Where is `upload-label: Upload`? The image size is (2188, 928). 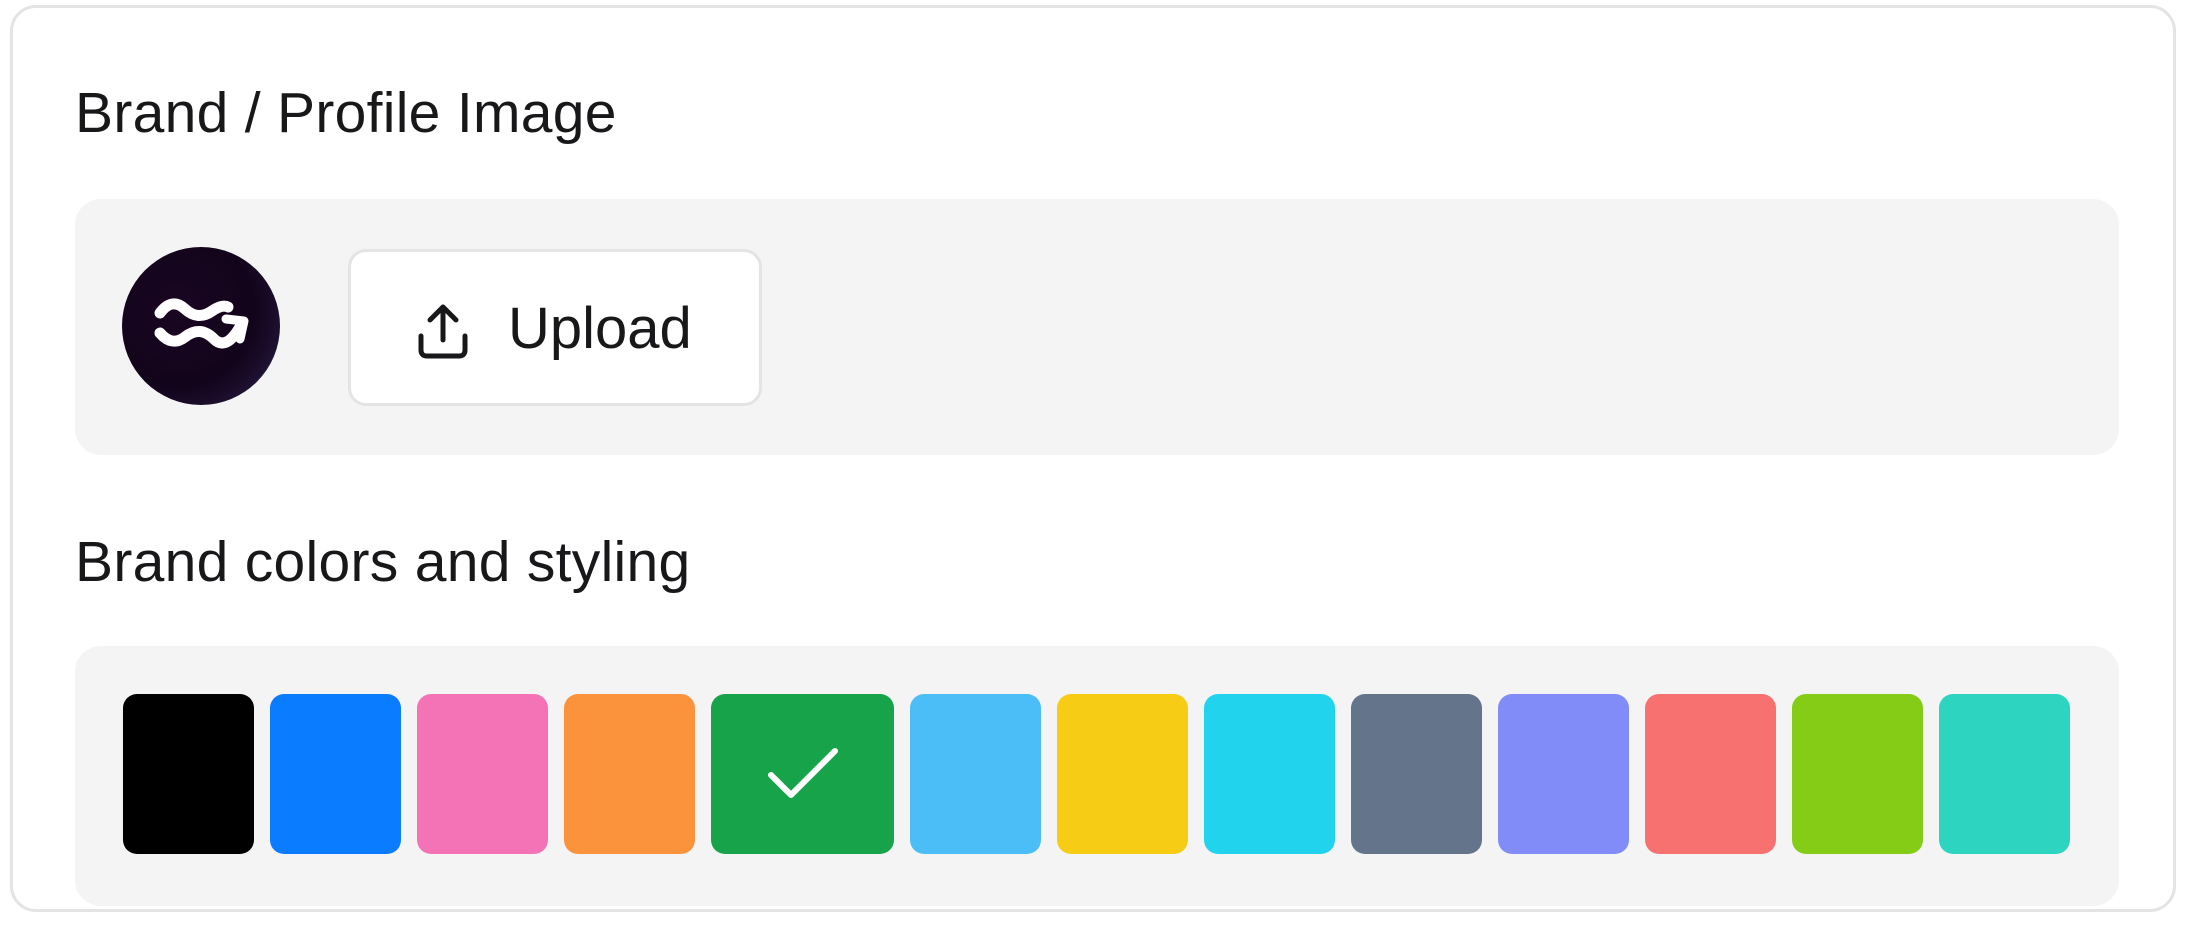
upload-label: Upload is located at coordinates (600, 328).